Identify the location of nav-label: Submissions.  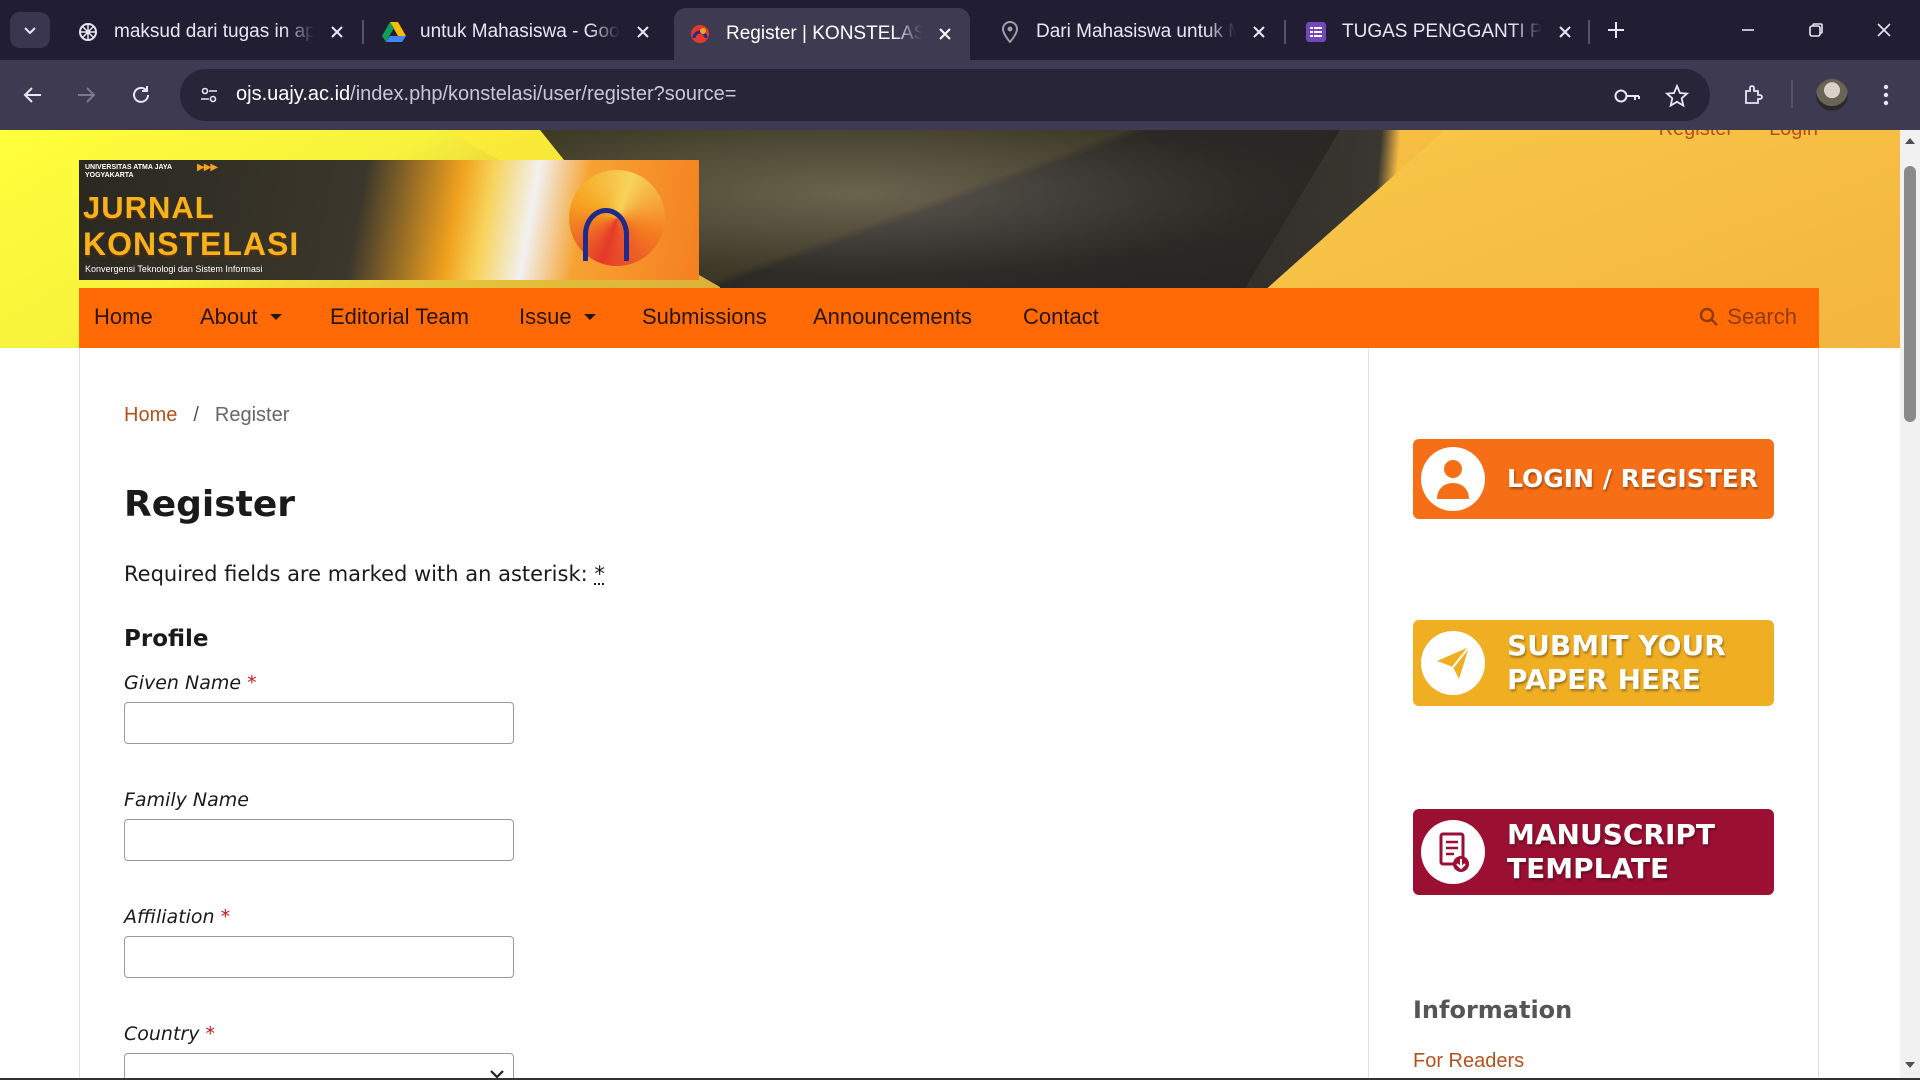
(704, 316).